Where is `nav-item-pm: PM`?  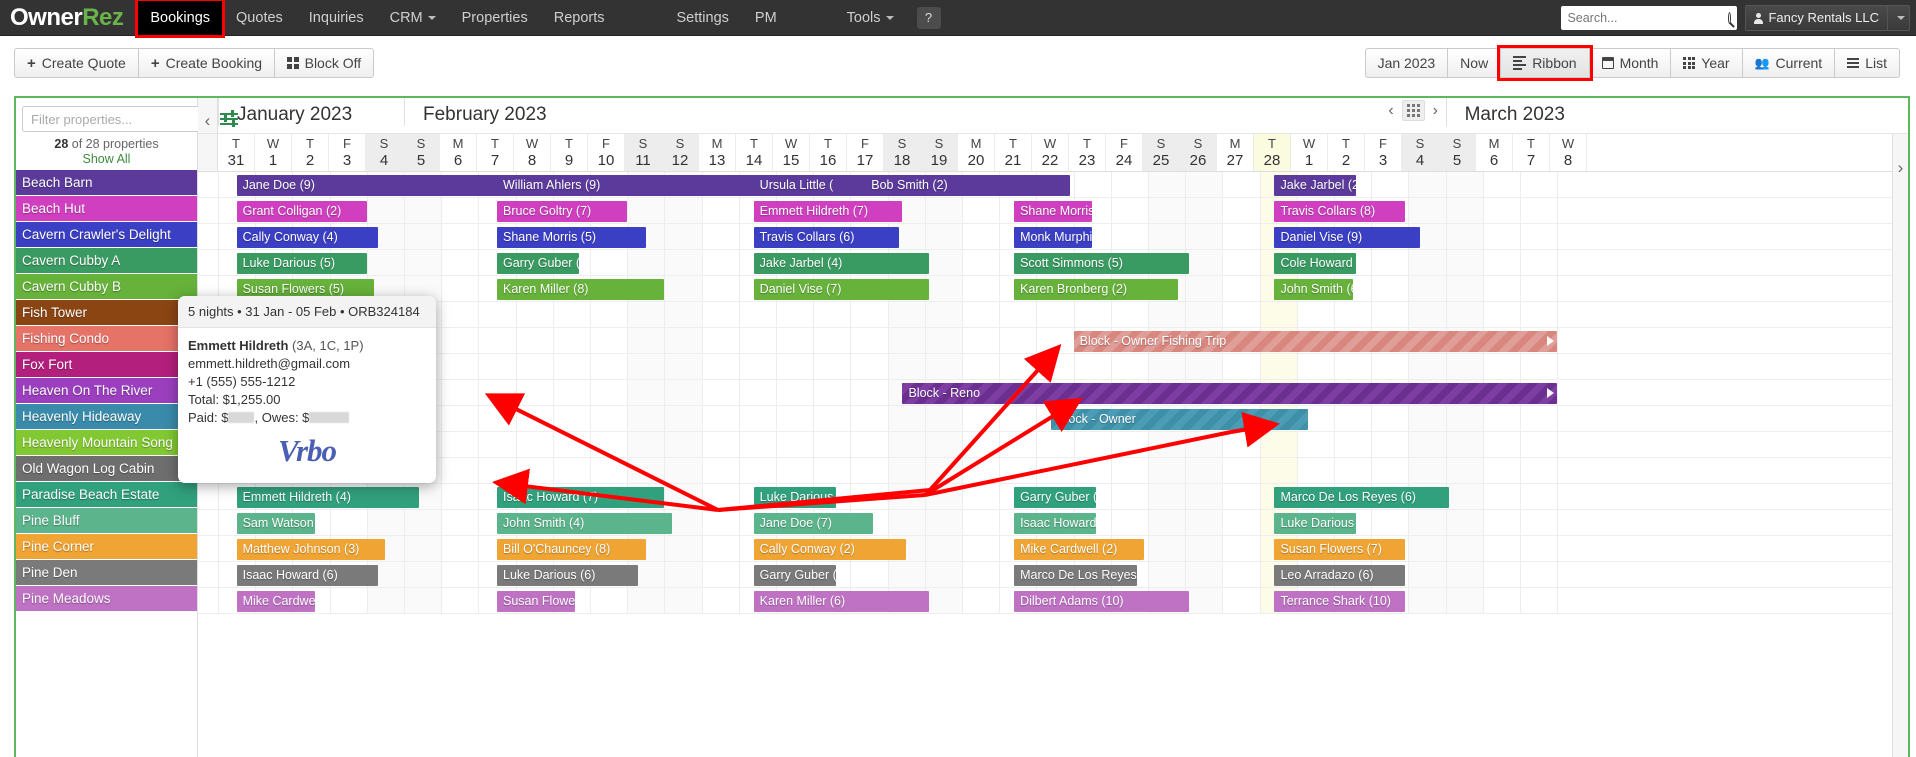 nav-item-pm: PM is located at coordinates (766, 18).